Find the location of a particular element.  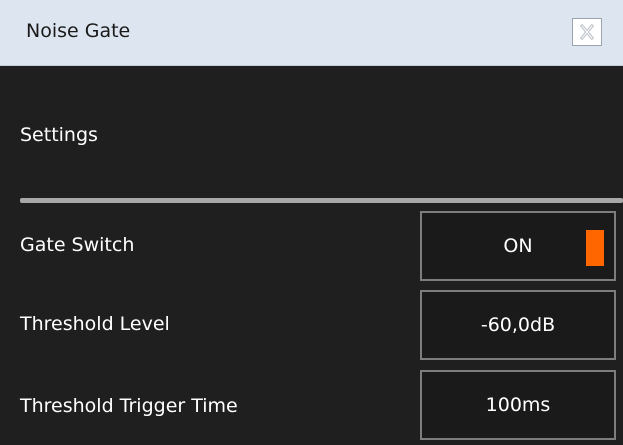

close-button is located at coordinates (587, 32).